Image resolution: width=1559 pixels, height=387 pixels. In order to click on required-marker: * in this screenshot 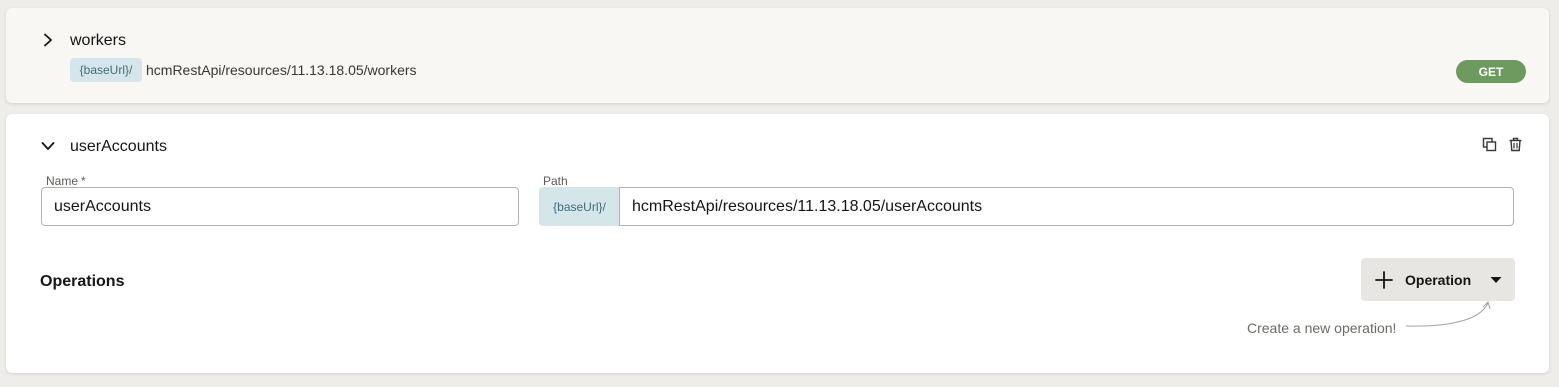, I will do `click(83, 181)`.